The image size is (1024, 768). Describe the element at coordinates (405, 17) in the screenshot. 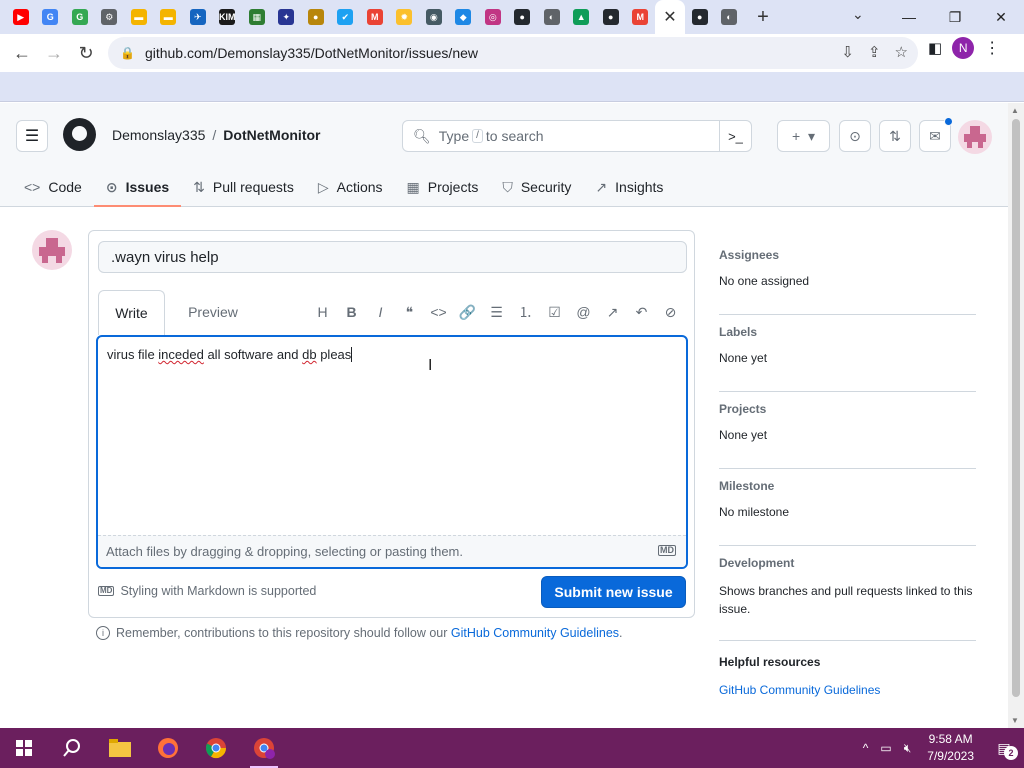

I see `browser-tab: ✹` at that location.